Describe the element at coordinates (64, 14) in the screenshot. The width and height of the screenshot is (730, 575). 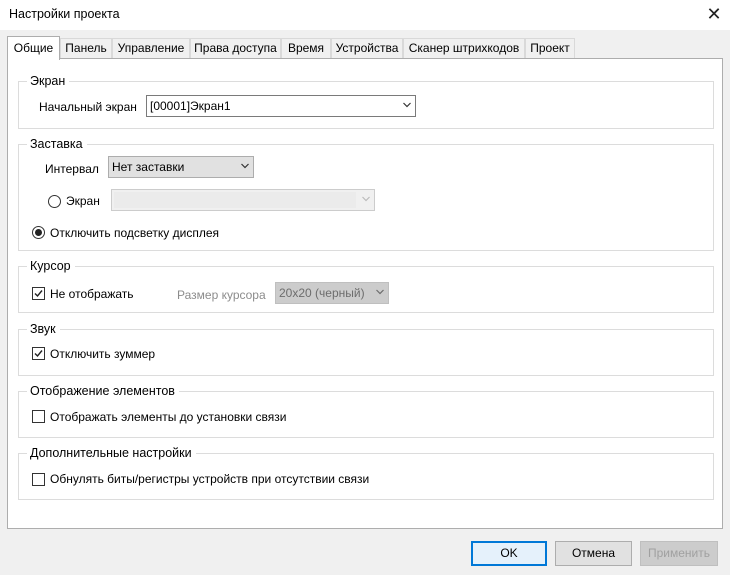
I see `window-title: Настройки проекта` at that location.